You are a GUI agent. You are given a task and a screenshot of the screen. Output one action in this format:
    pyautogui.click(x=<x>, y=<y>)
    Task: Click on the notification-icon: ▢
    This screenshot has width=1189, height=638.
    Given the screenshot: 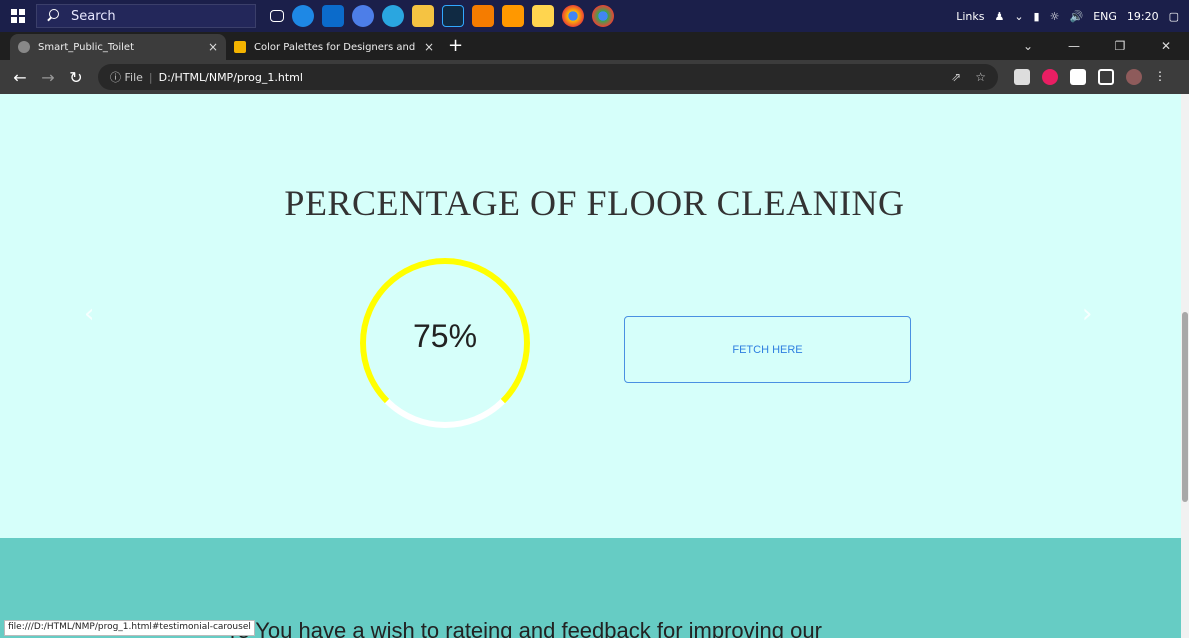 What is the action you would take?
    pyautogui.click(x=1174, y=16)
    